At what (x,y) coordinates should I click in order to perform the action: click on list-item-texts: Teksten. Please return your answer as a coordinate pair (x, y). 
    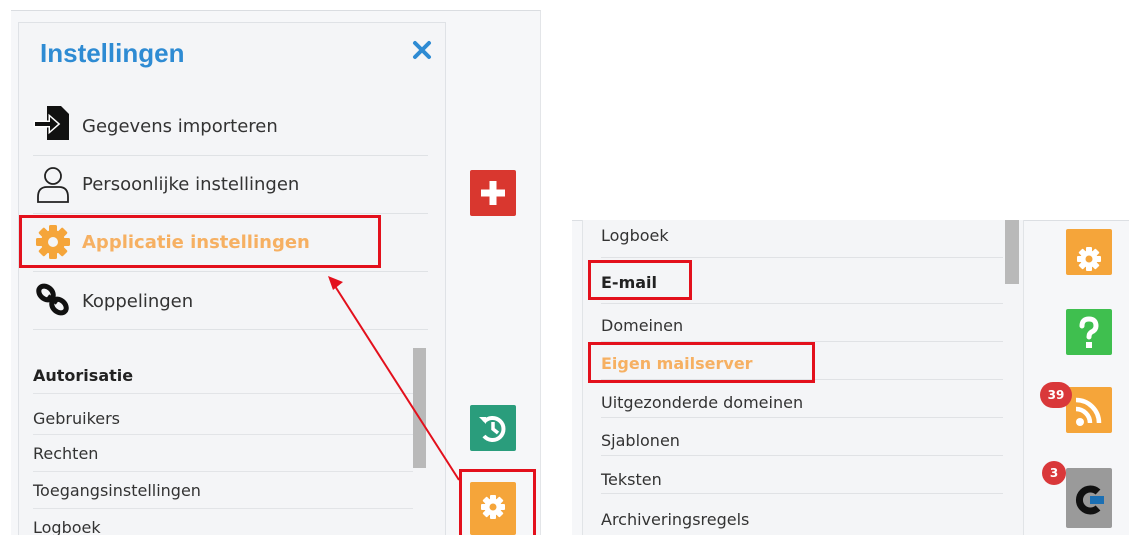
    Looking at the image, I should click on (802, 475).